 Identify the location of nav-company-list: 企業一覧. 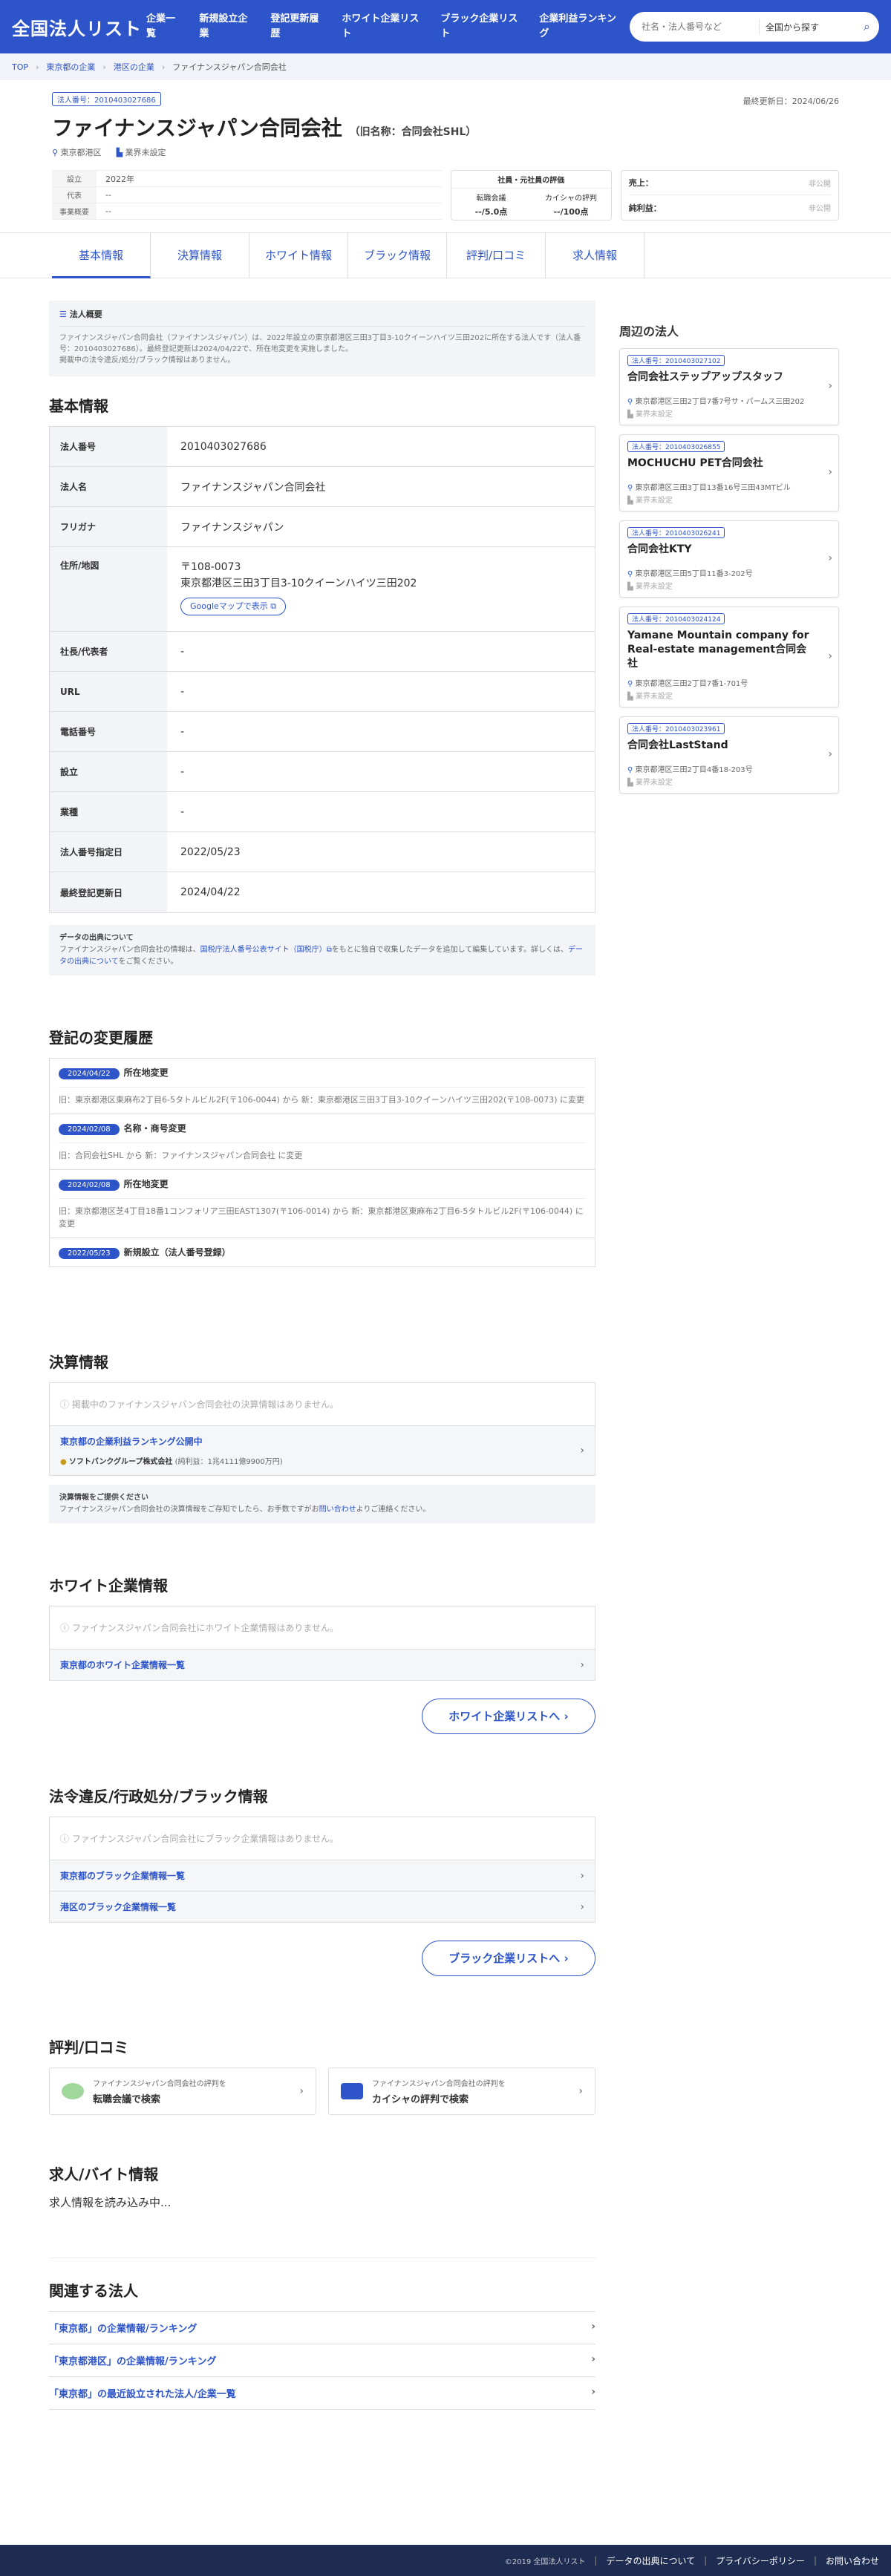
(165, 27).